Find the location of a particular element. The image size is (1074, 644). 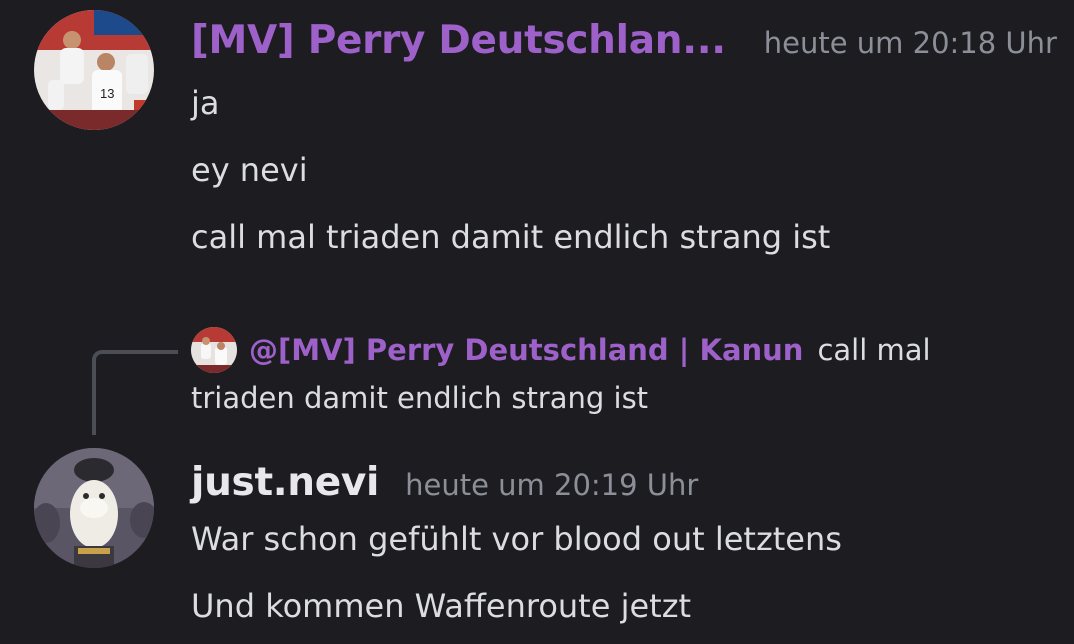

svg-text: 13 is located at coordinates (107, 93).